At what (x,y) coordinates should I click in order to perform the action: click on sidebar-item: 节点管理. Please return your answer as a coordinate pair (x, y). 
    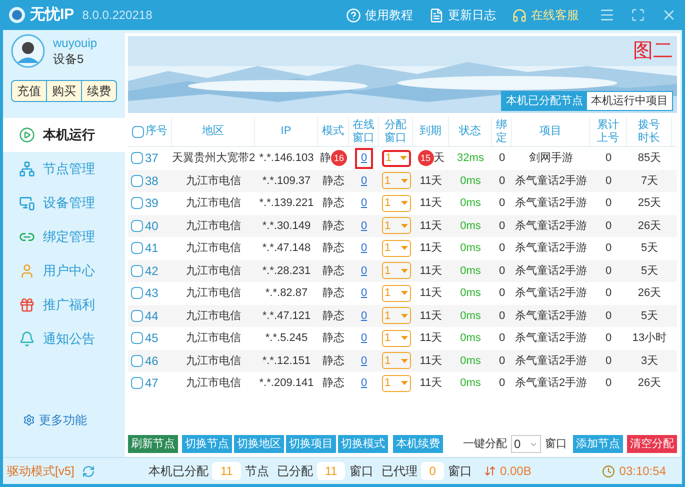
    Looking at the image, I should click on (64, 169).